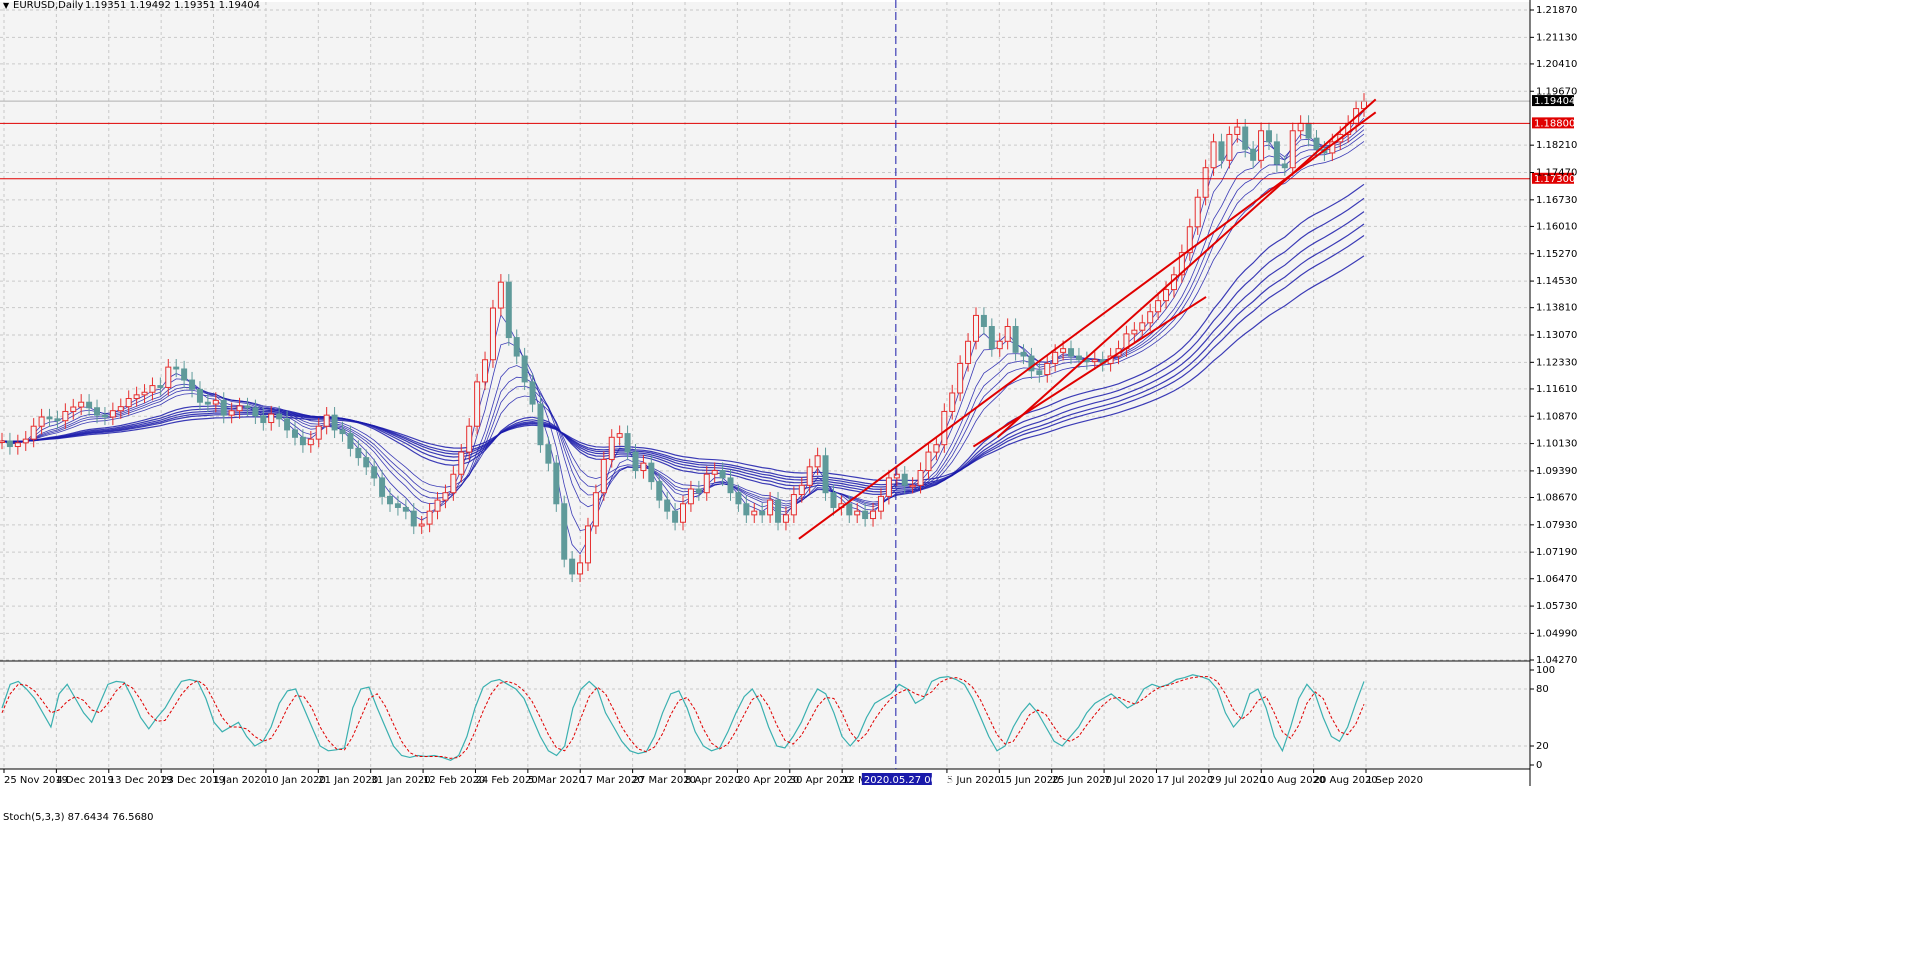 Image resolution: width=1912 pixels, height=962 pixels. Describe the element at coordinates (1545, 670) in the screenshot. I see `stoch-tick-label: 100` at that location.